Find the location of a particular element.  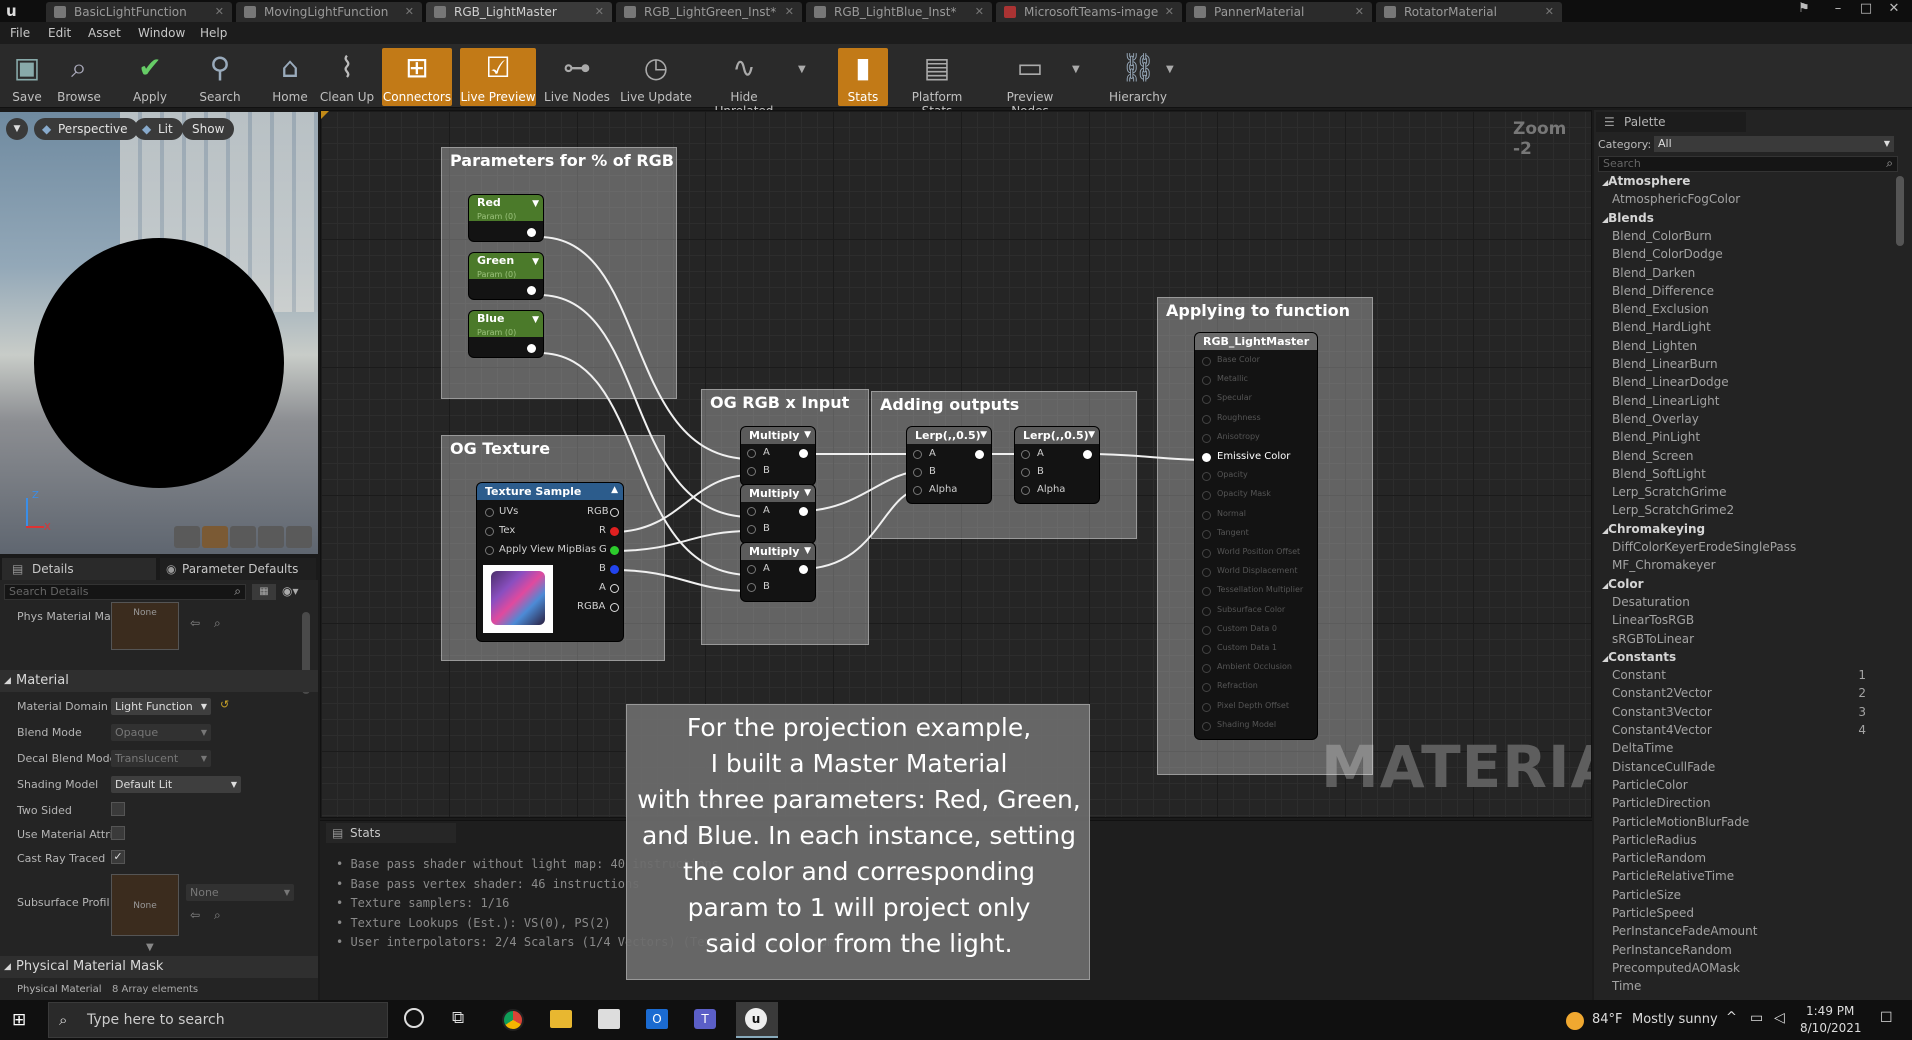

details-search-input: Search Details ⌕ is located at coordinates (125, 592).